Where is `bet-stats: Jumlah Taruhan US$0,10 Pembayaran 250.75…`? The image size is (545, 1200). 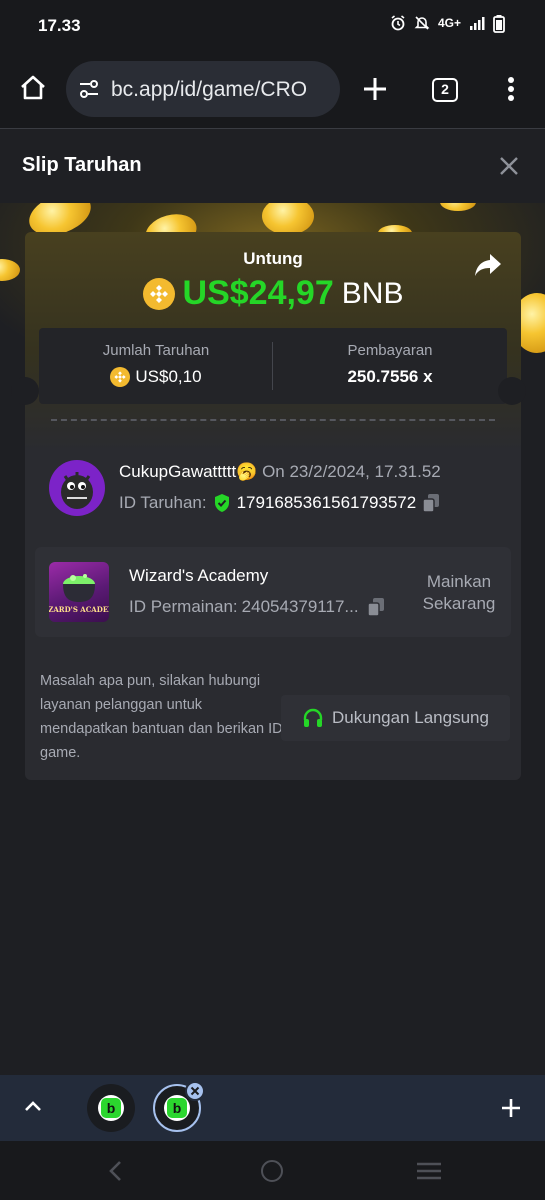 bet-stats: Jumlah Taruhan US$0,10 Pembayaran 250.75… is located at coordinates (273, 366).